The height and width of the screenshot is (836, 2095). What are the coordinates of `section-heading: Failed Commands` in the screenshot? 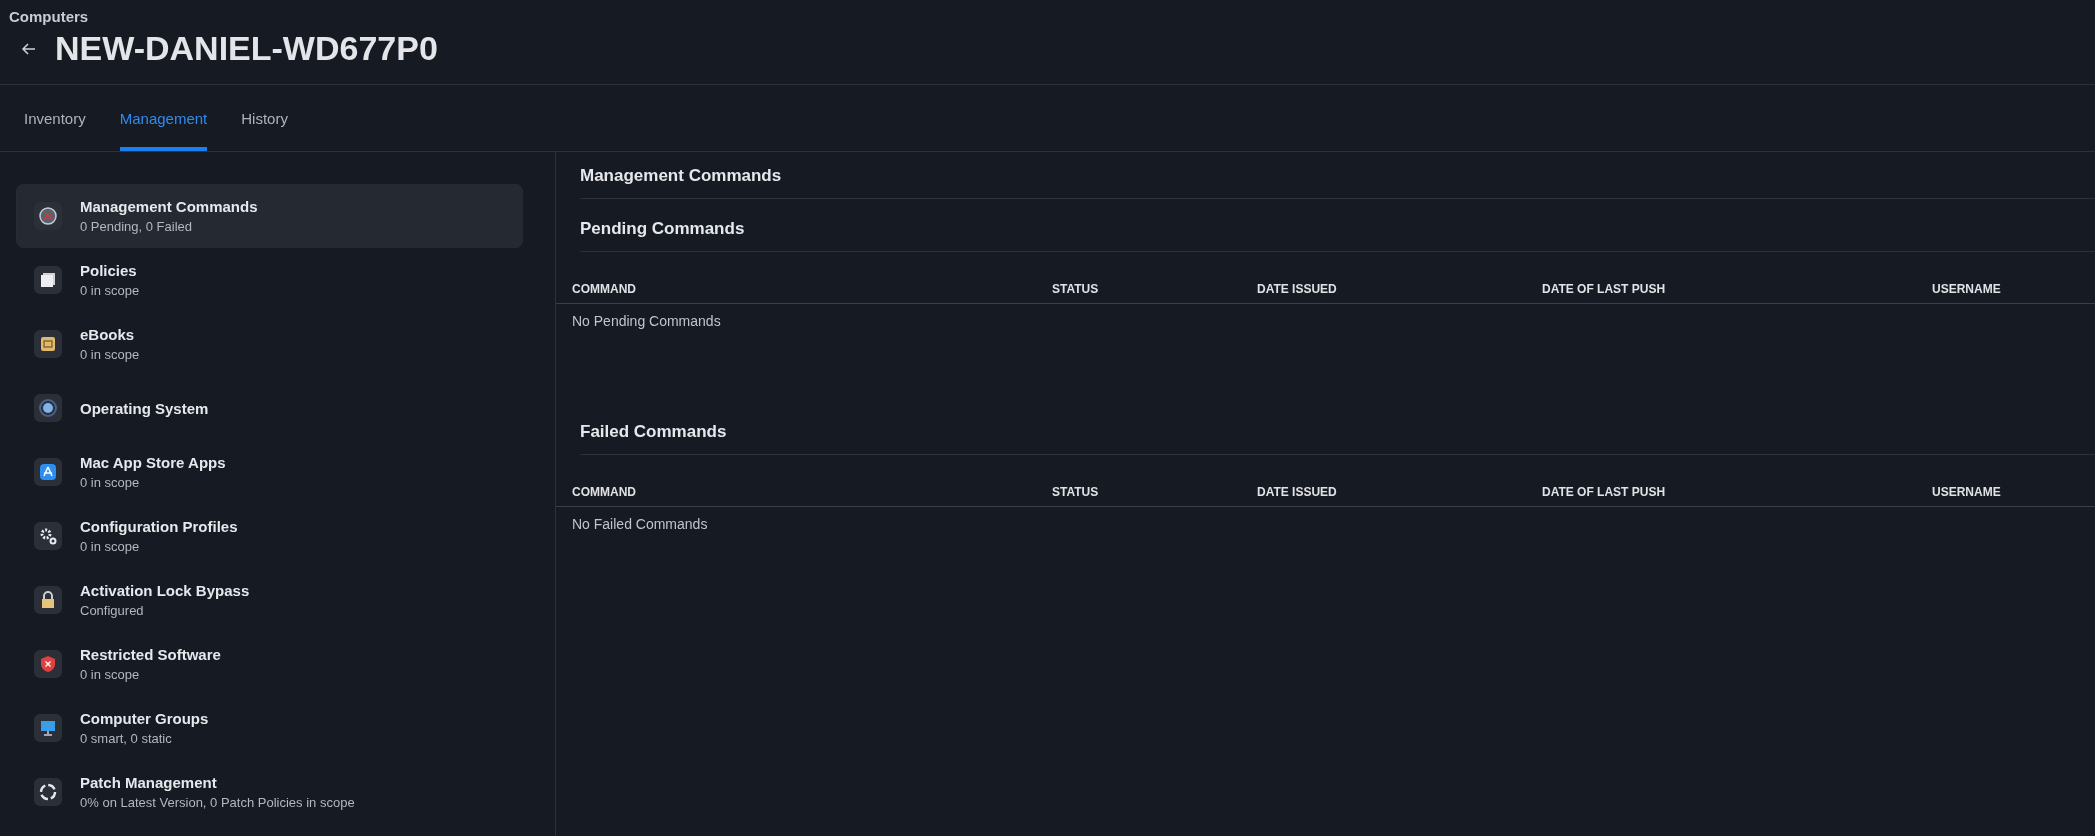 It's located at (1337, 438).